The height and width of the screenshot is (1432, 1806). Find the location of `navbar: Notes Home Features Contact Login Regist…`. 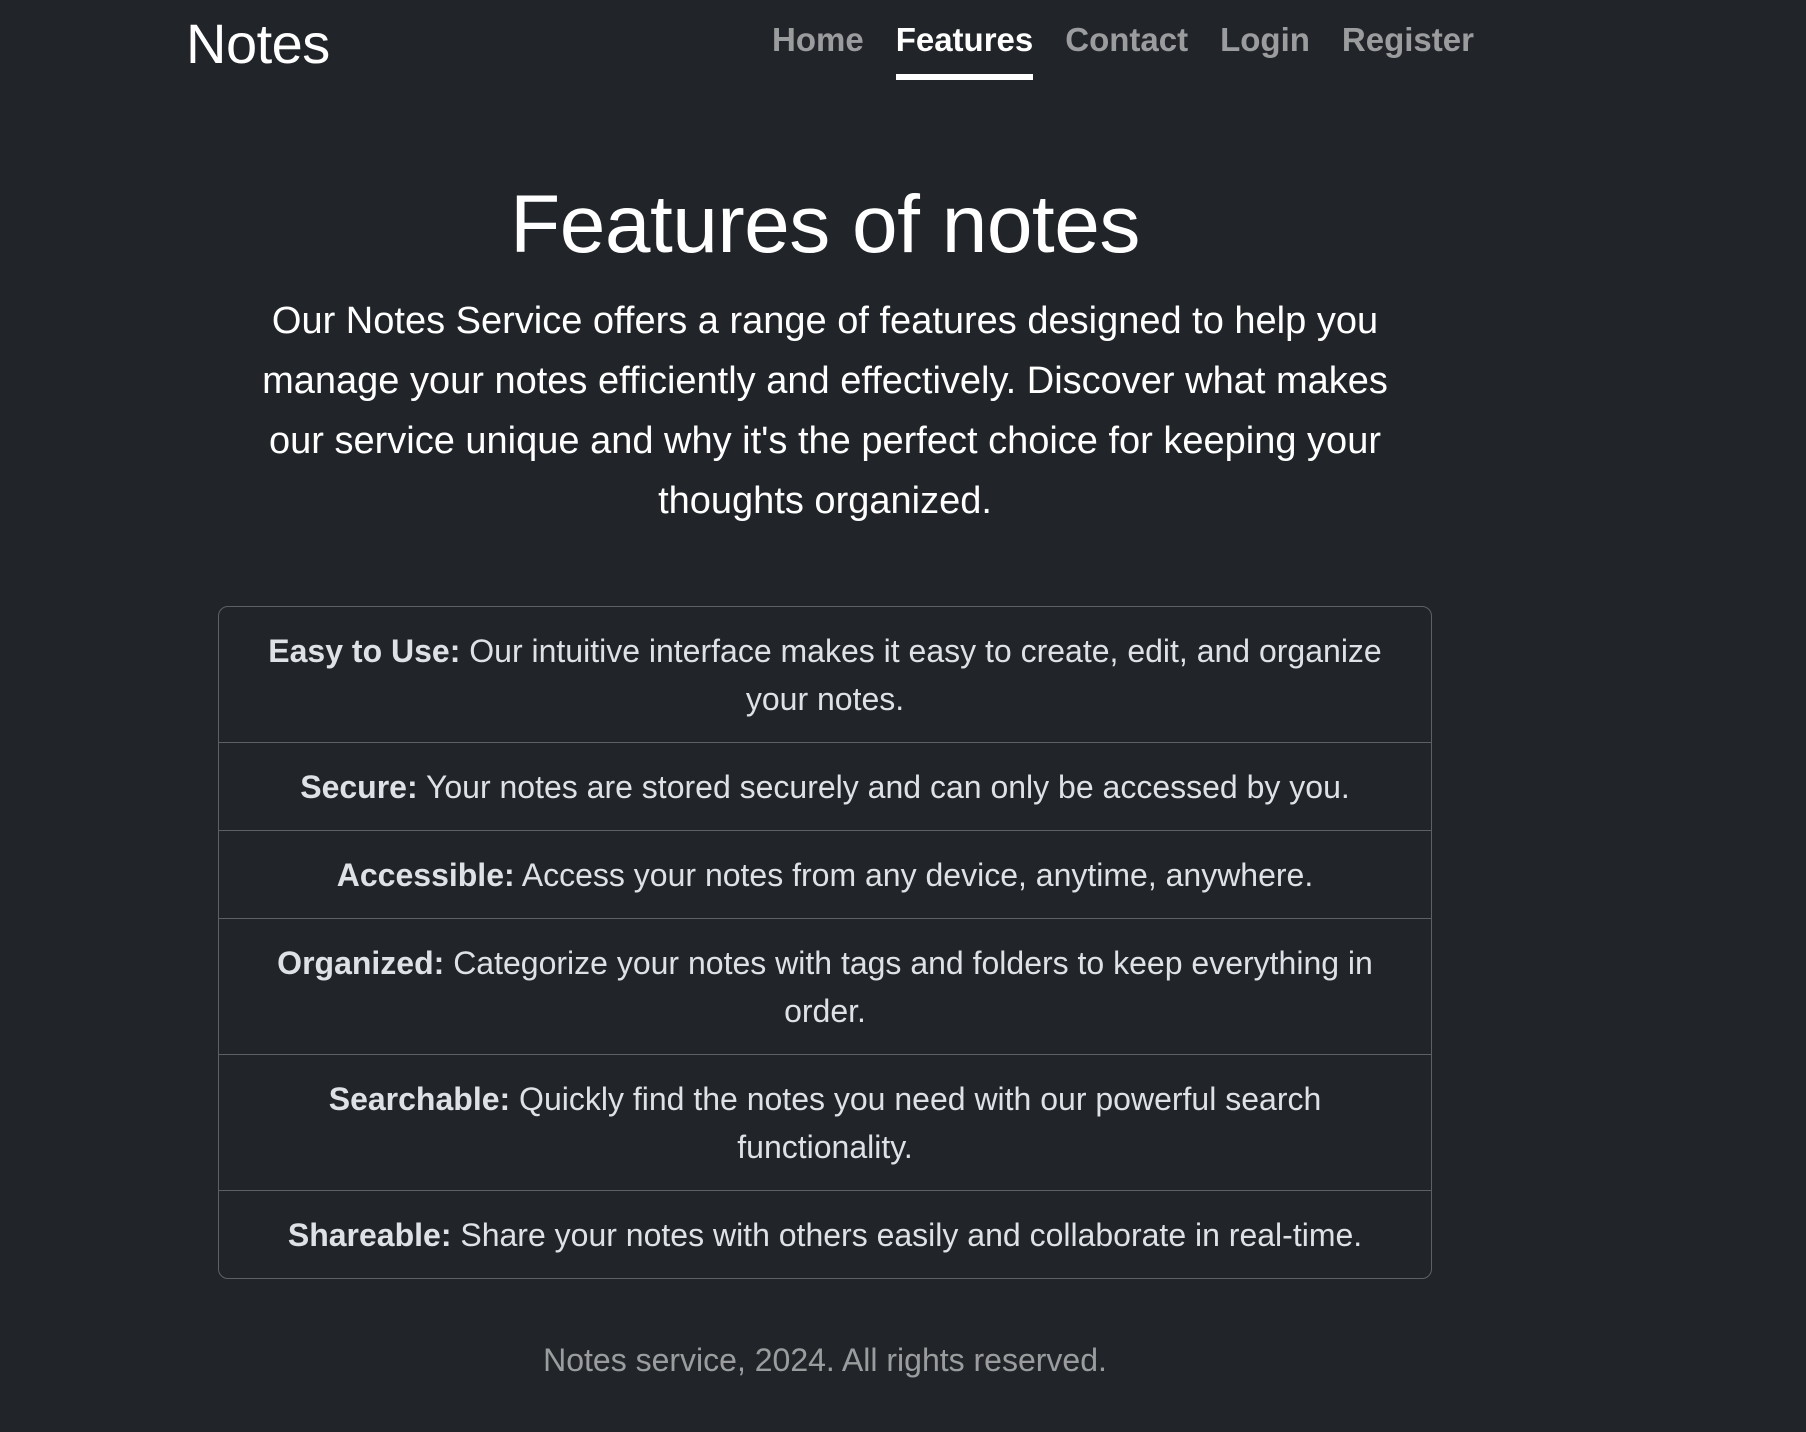

navbar: Notes Home Features Contact Login Regist… is located at coordinates (903, 45).